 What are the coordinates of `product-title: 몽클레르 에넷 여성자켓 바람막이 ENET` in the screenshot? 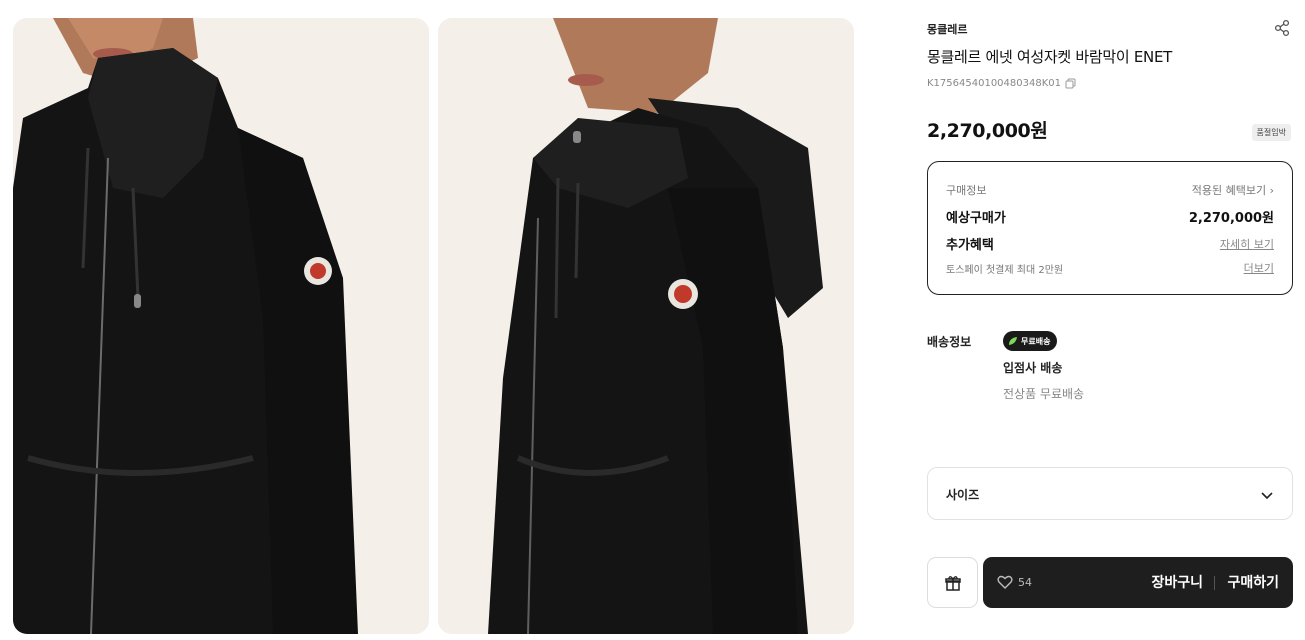 It's located at (1050, 57).